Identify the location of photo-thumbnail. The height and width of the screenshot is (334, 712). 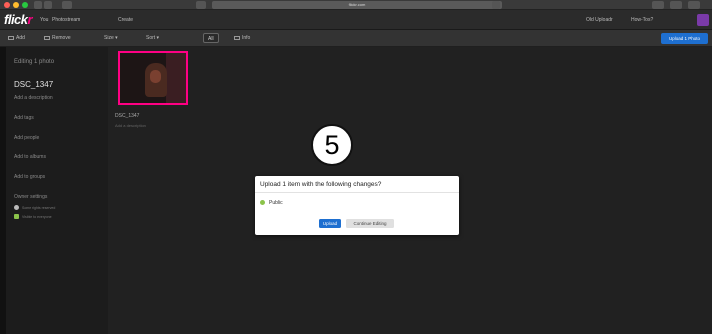
(153, 78).